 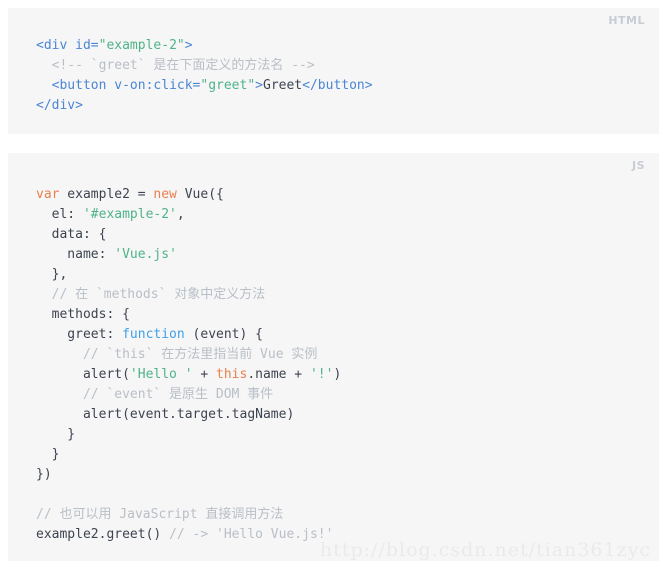 I want to click on code-token-plain: .name +, so click(x=278, y=374).